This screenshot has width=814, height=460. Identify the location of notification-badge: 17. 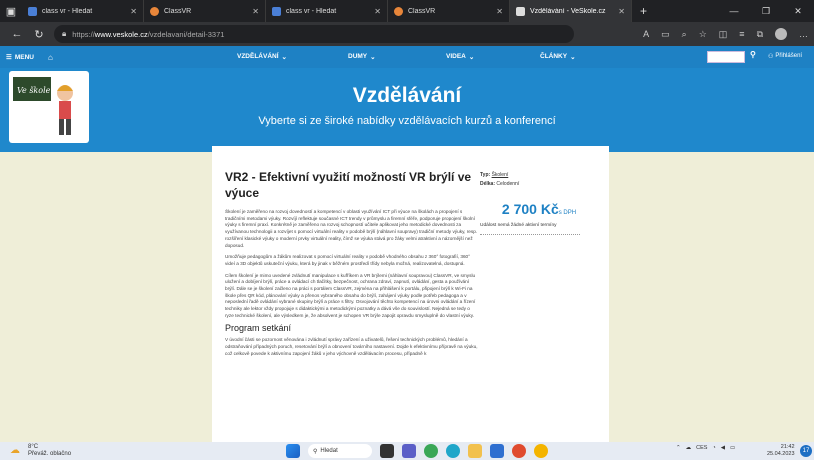
(806, 451).